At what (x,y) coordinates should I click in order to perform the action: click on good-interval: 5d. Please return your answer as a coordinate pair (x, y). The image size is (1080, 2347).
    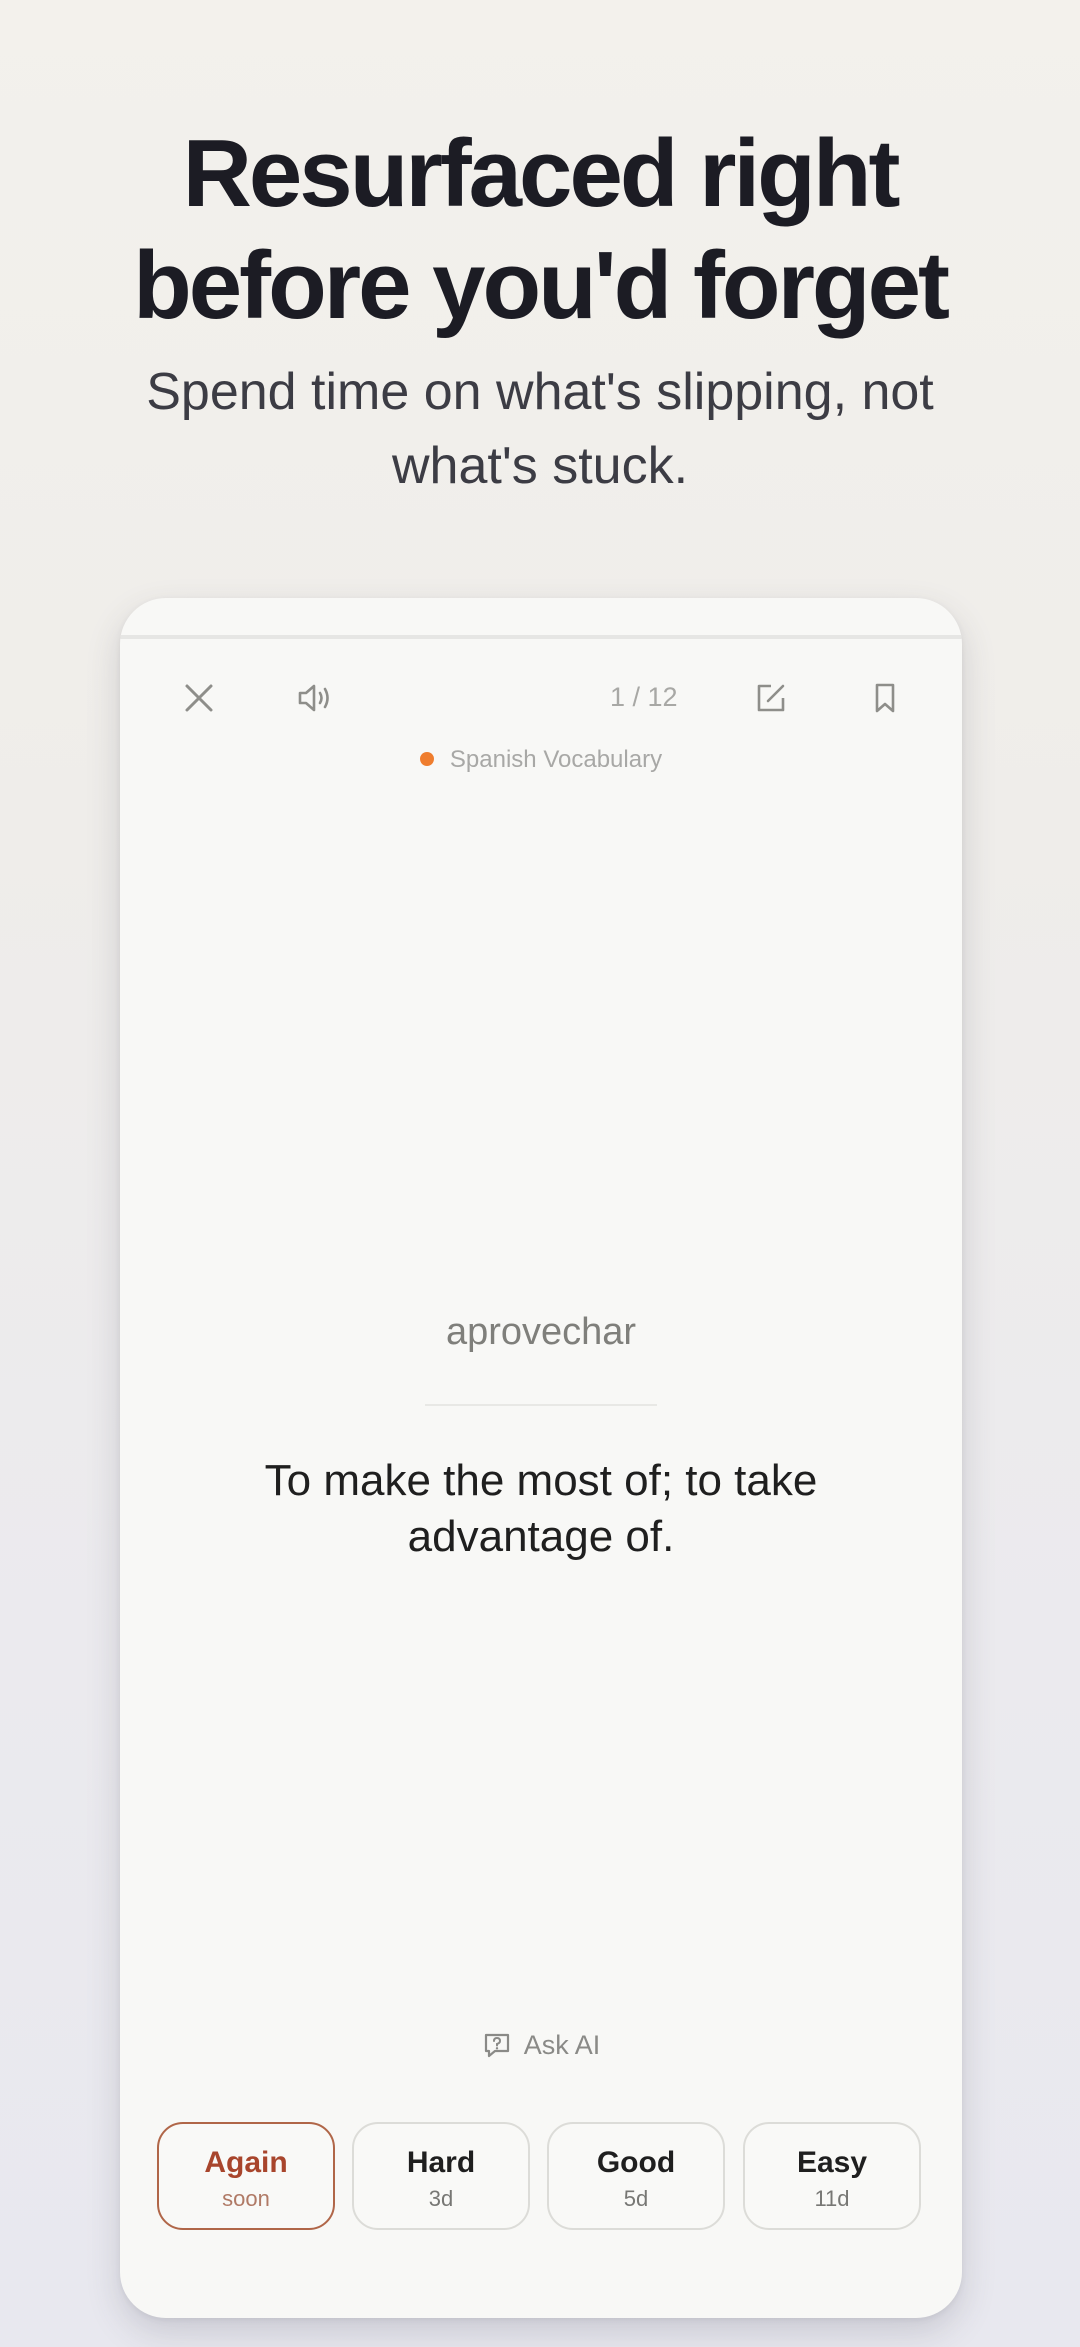
    Looking at the image, I should click on (636, 2198).